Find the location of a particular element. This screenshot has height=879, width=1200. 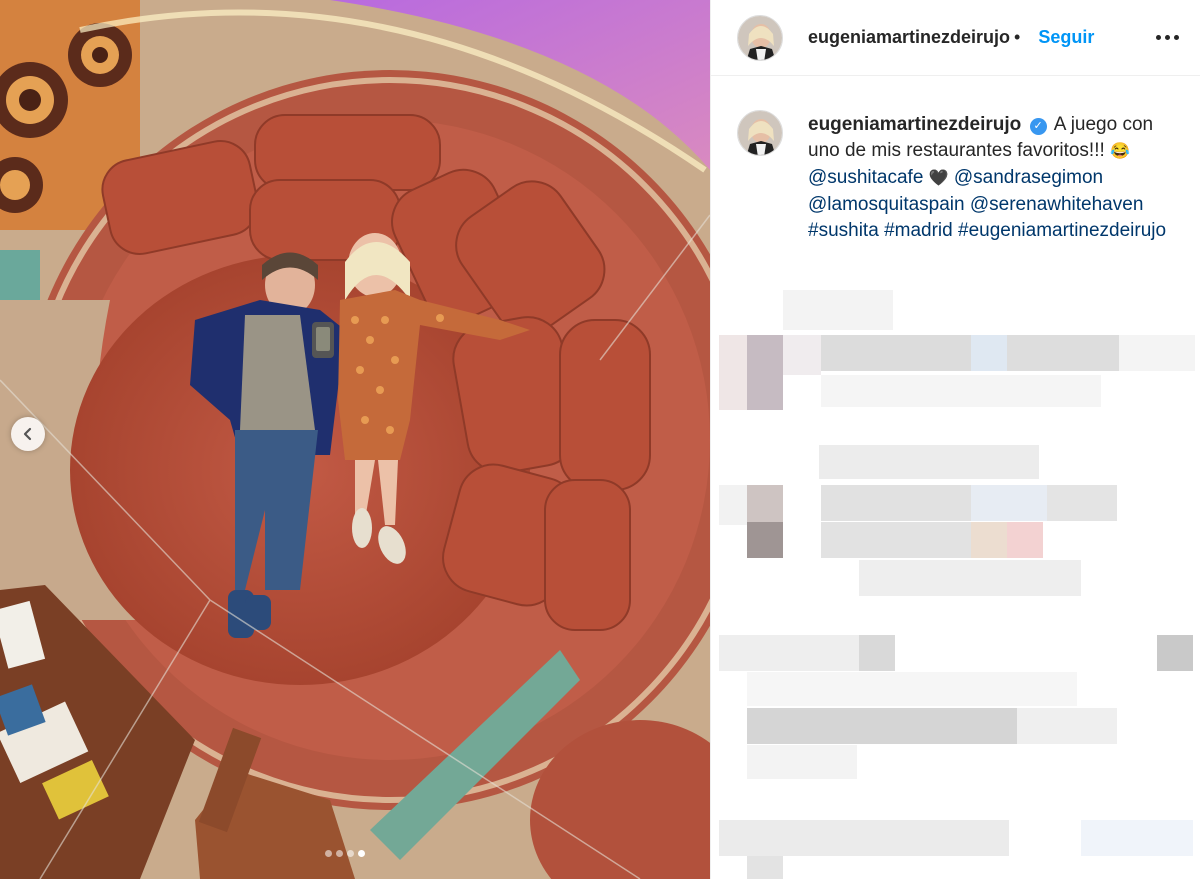

hashtag-link: #sushita is located at coordinates (843, 230).